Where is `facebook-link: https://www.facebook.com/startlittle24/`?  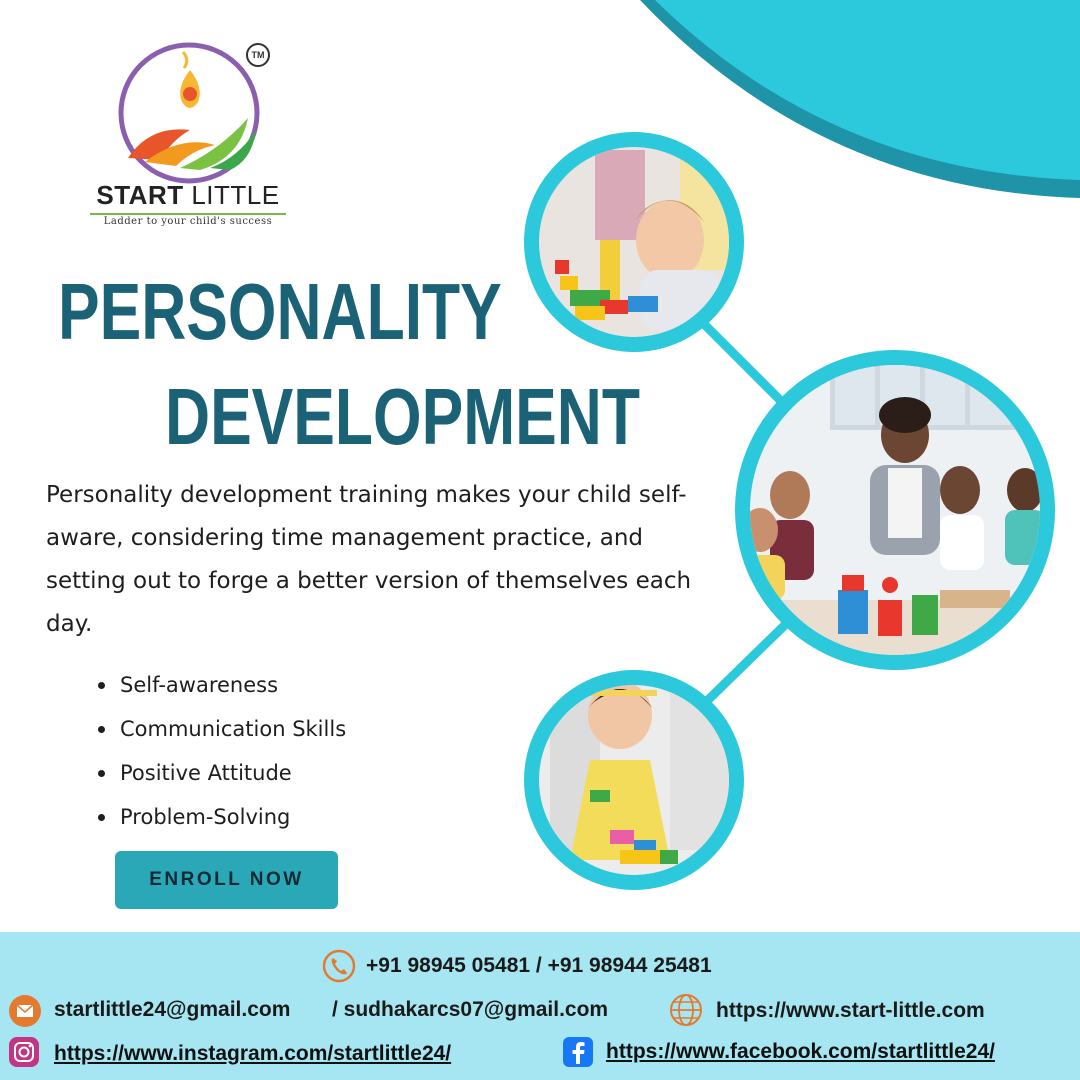 facebook-link: https://www.facebook.com/startlittle24/ is located at coordinates (800, 1052).